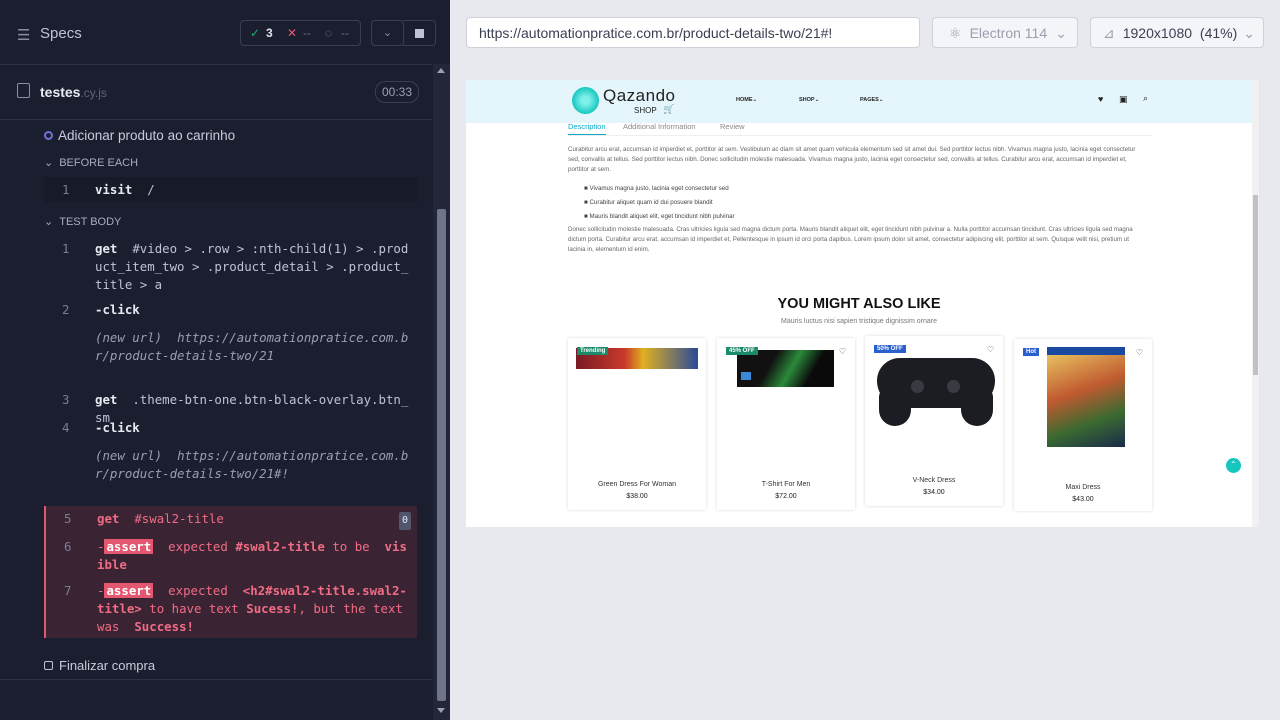 The width and height of the screenshot is (1280, 720). I want to click on product-badge: Hot, so click(1031, 352).